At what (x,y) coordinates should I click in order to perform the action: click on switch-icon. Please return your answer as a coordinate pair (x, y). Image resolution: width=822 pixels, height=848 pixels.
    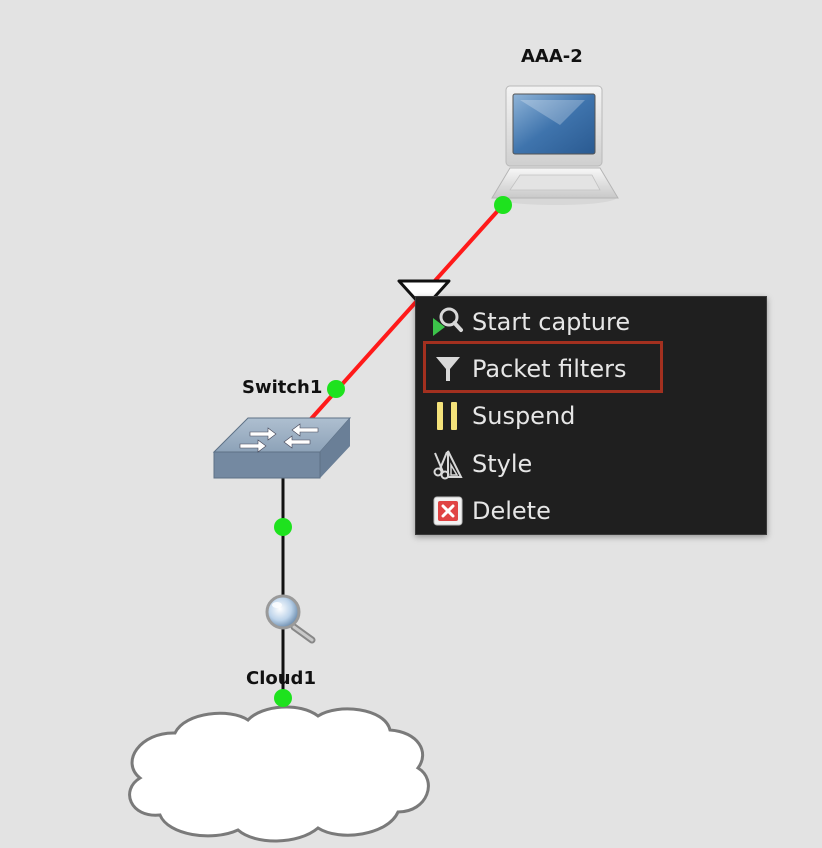
    Looking at the image, I should click on (282, 448).